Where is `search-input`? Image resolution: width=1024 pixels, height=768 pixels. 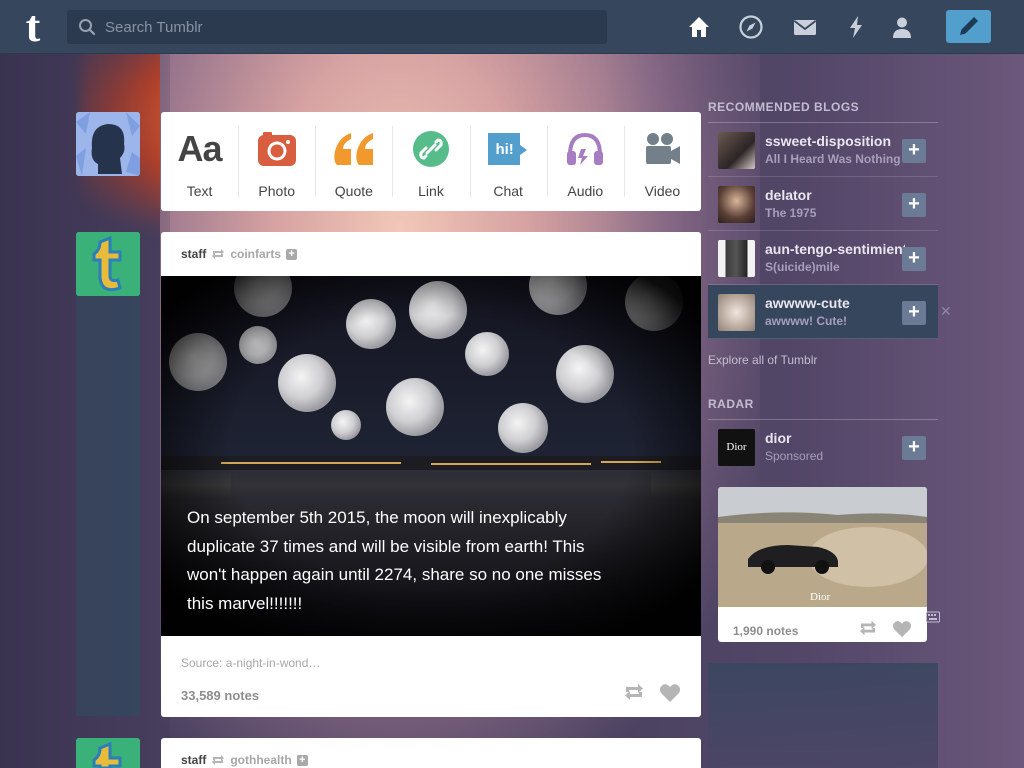
search-input is located at coordinates (350, 27).